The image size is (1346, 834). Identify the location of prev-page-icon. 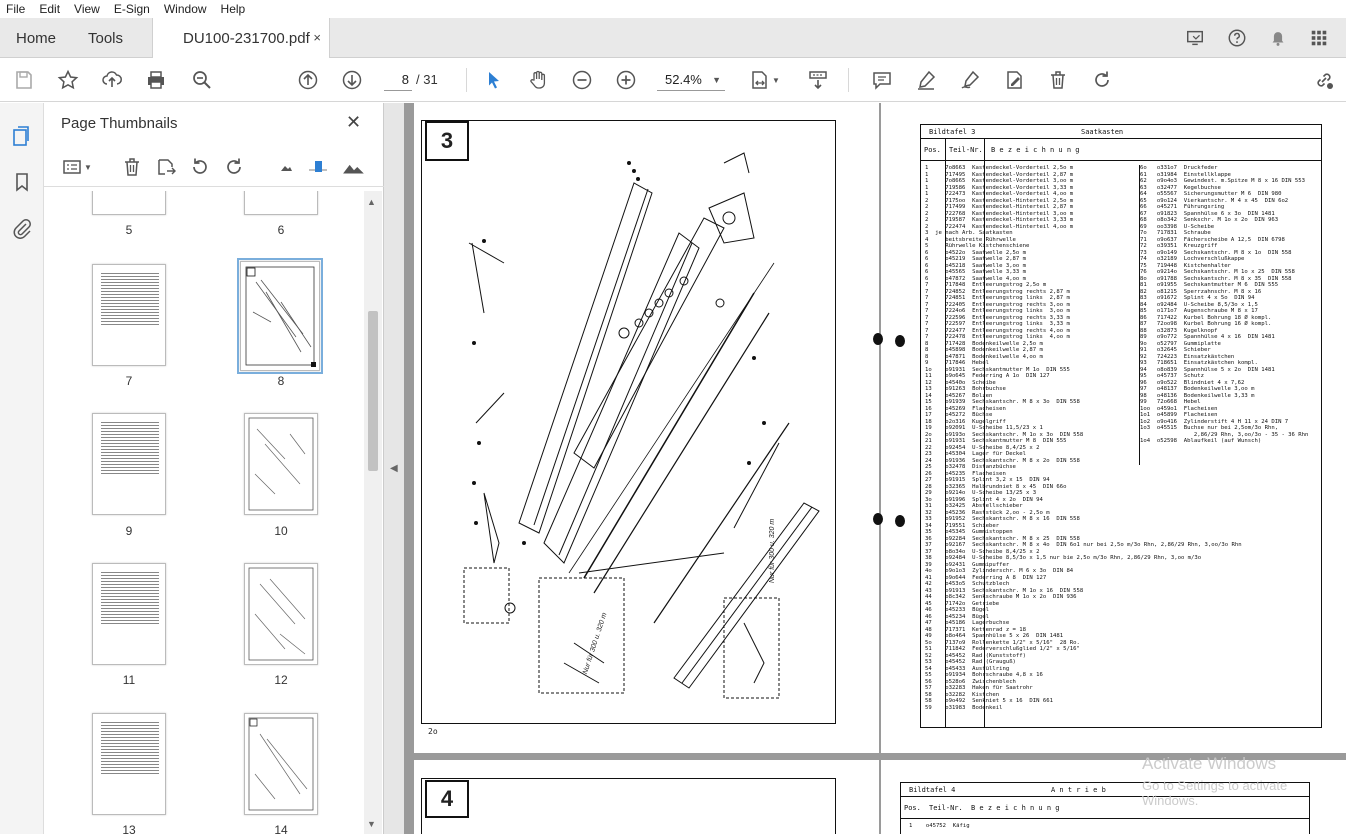
(308, 80).